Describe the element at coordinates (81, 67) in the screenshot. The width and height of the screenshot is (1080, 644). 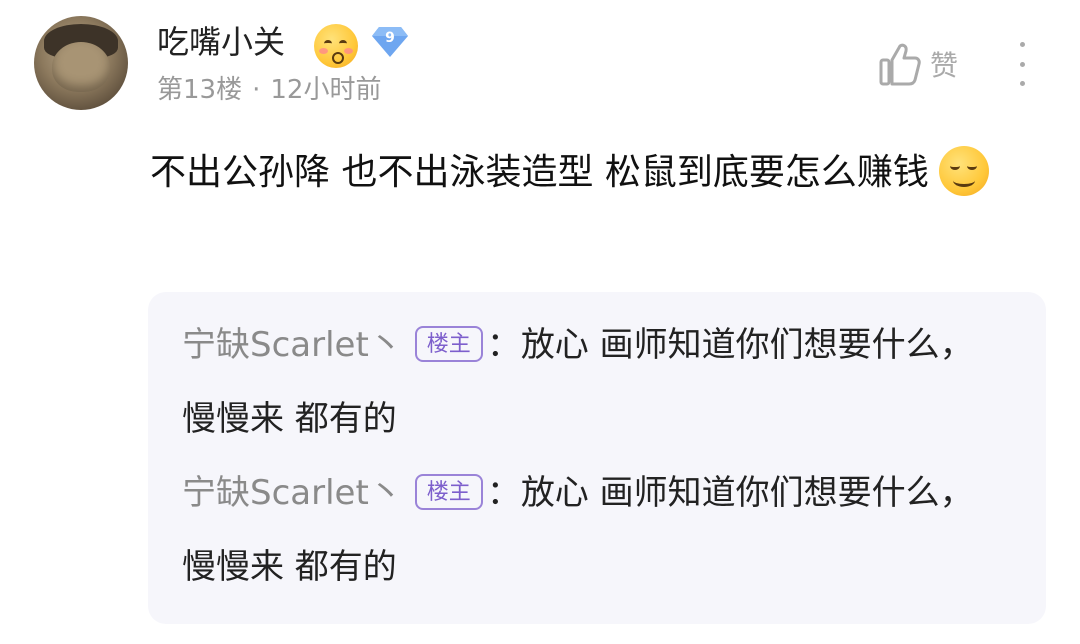
I see `avatar-face` at that location.